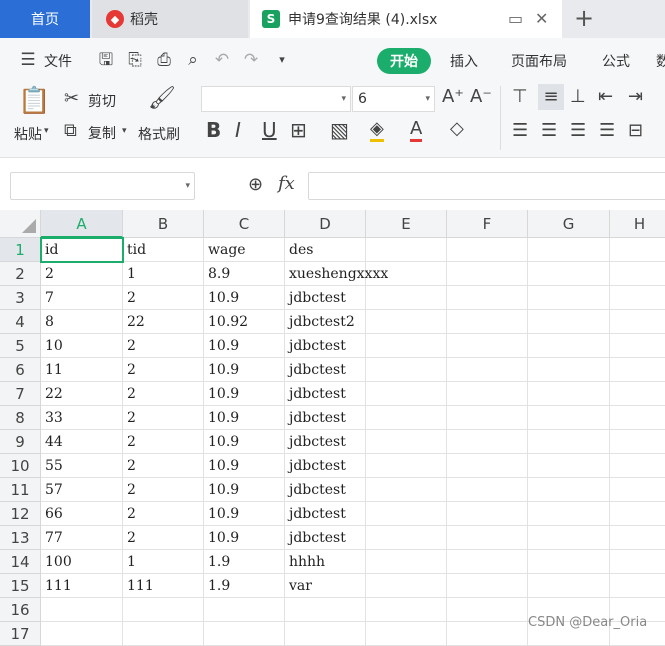  What do you see at coordinates (163, 538) in the screenshot?
I see `cell-b13: 2` at bounding box center [163, 538].